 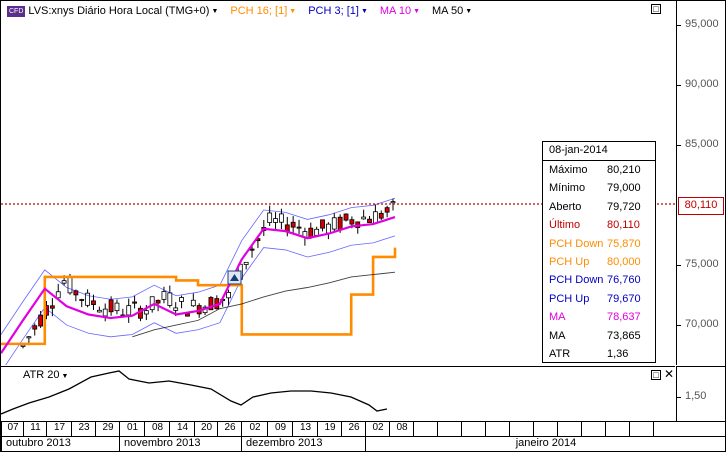 I want to click on date-tick: 13, so click(x=305, y=429).